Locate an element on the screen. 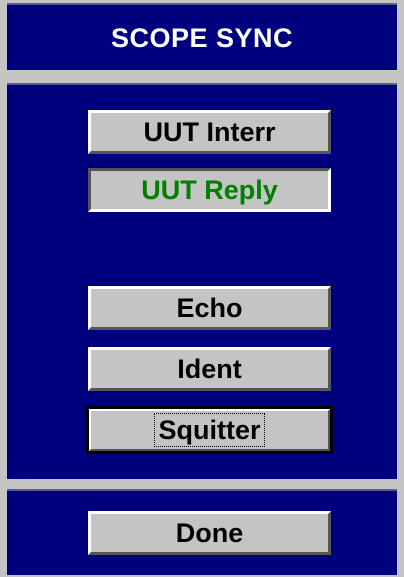  uut-reply-indicator: UUT Reply is located at coordinates (209, 190).